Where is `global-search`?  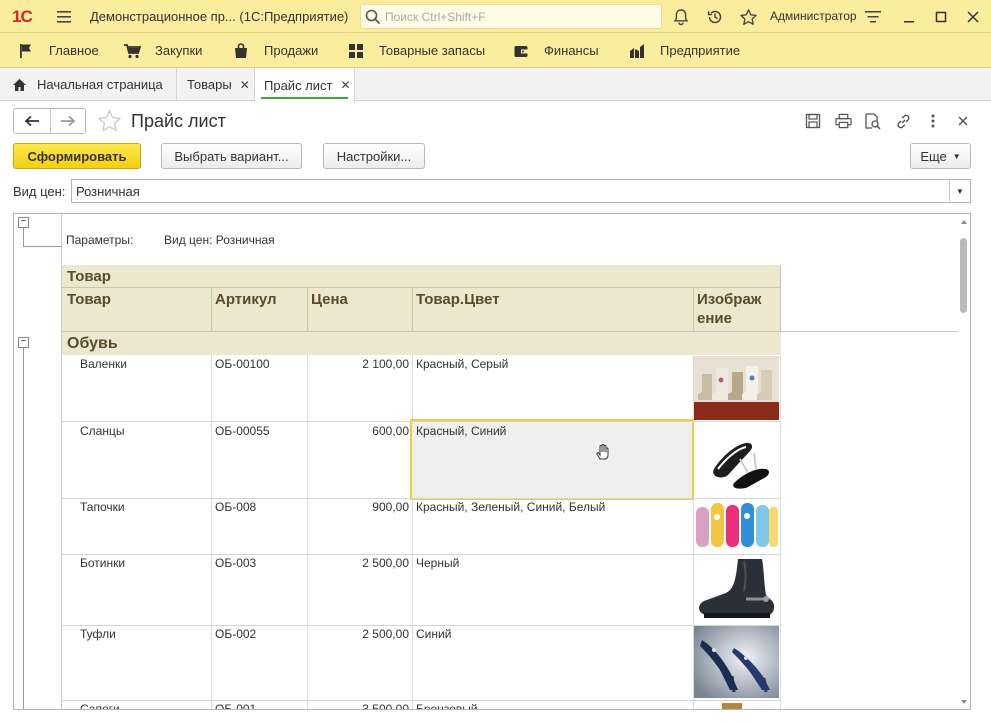
global-search is located at coordinates (511, 16).